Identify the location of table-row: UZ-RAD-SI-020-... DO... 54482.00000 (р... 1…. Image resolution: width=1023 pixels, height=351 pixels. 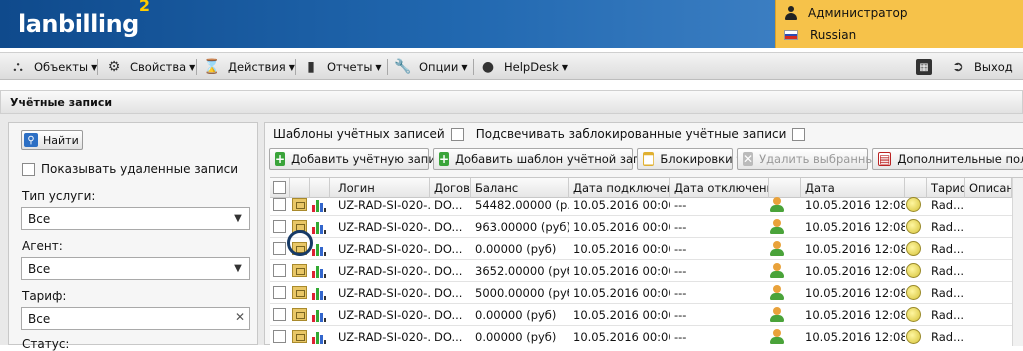
(646, 205).